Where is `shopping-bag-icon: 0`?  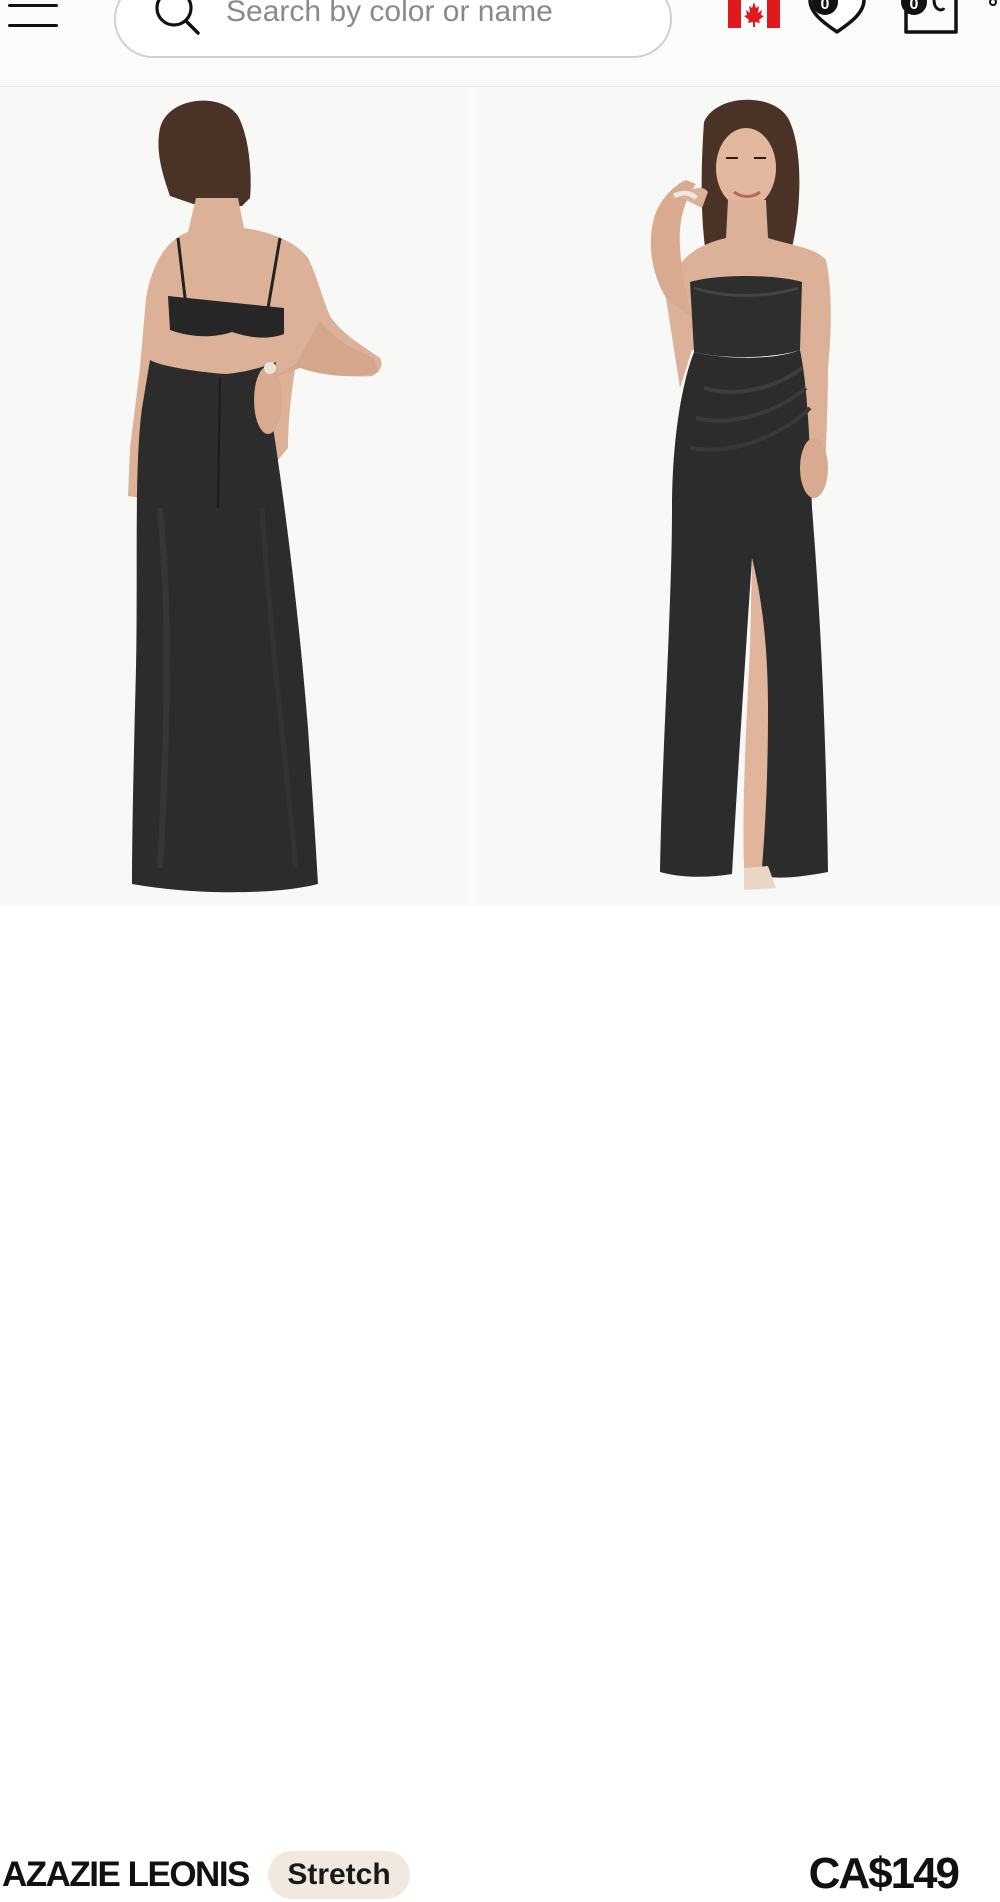 shopping-bag-icon: 0 is located at coordinates (927, 20).